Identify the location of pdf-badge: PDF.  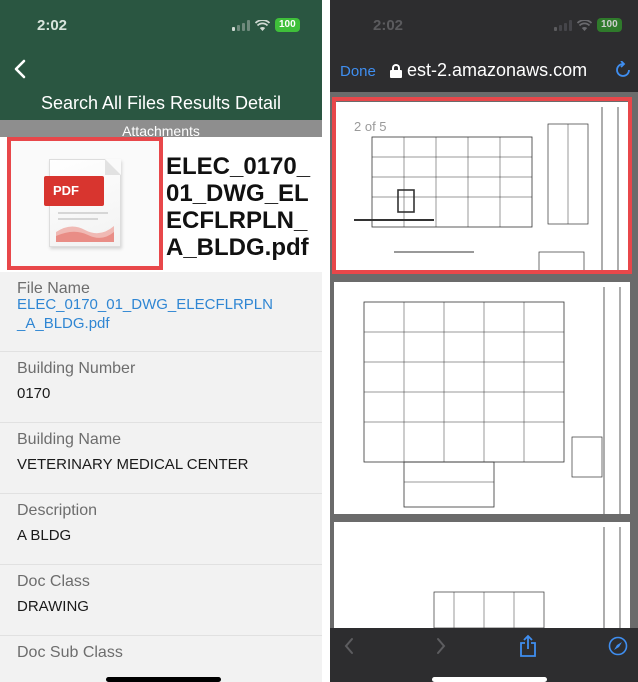
(74, 191).